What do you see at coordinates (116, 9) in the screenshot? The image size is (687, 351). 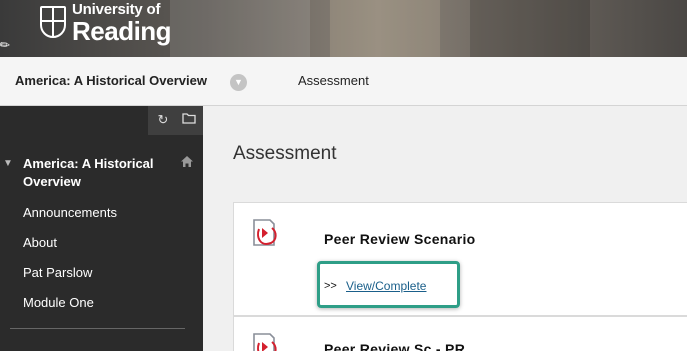 I see `logo-line1: University of` at bounding box center [116, 9].